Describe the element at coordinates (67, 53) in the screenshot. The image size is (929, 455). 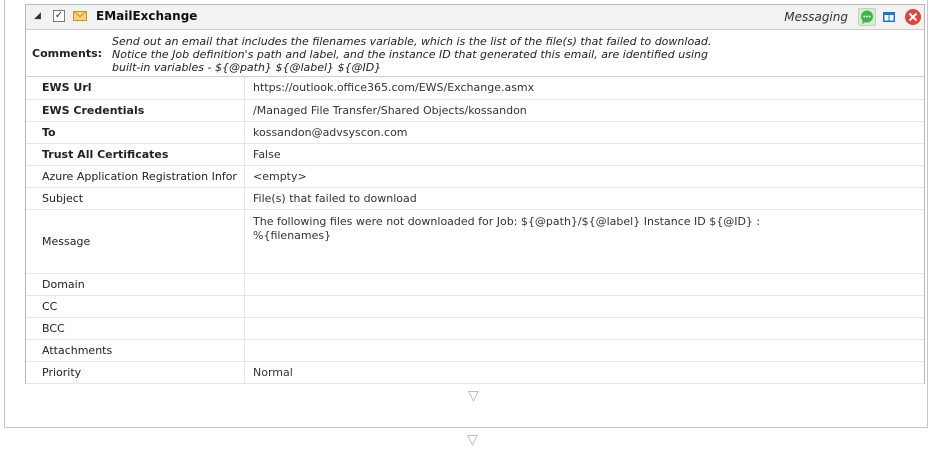
I see `comments-label: Comments:` at that location.